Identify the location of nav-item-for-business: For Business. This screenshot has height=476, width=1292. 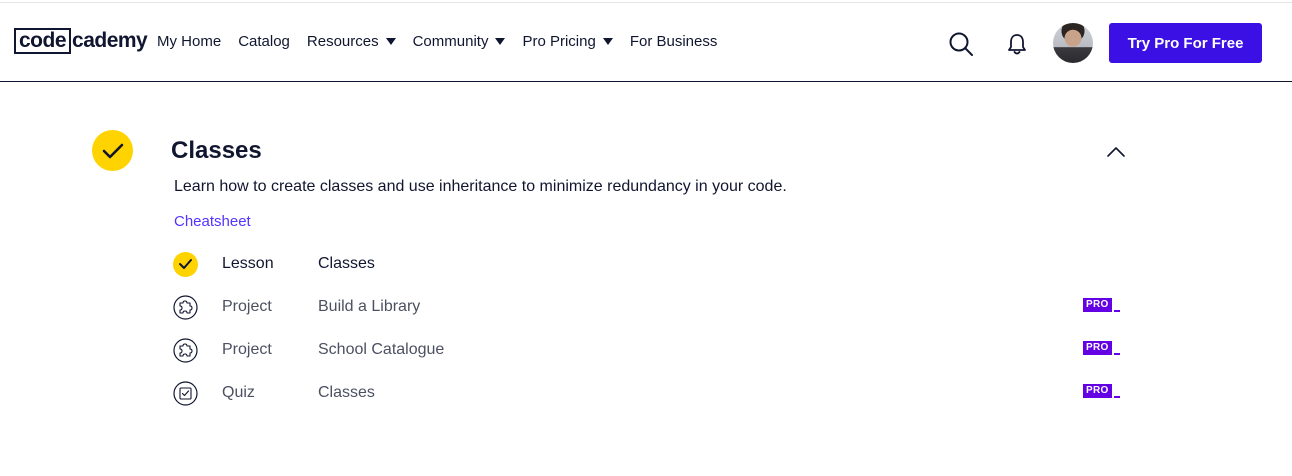
(674, 41).